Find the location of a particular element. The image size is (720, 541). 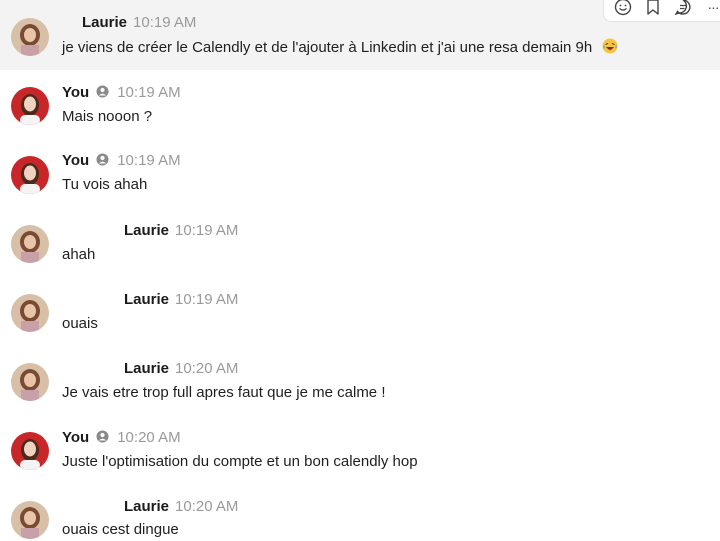

reply-thread-icon is located at coordinates (683, 9).